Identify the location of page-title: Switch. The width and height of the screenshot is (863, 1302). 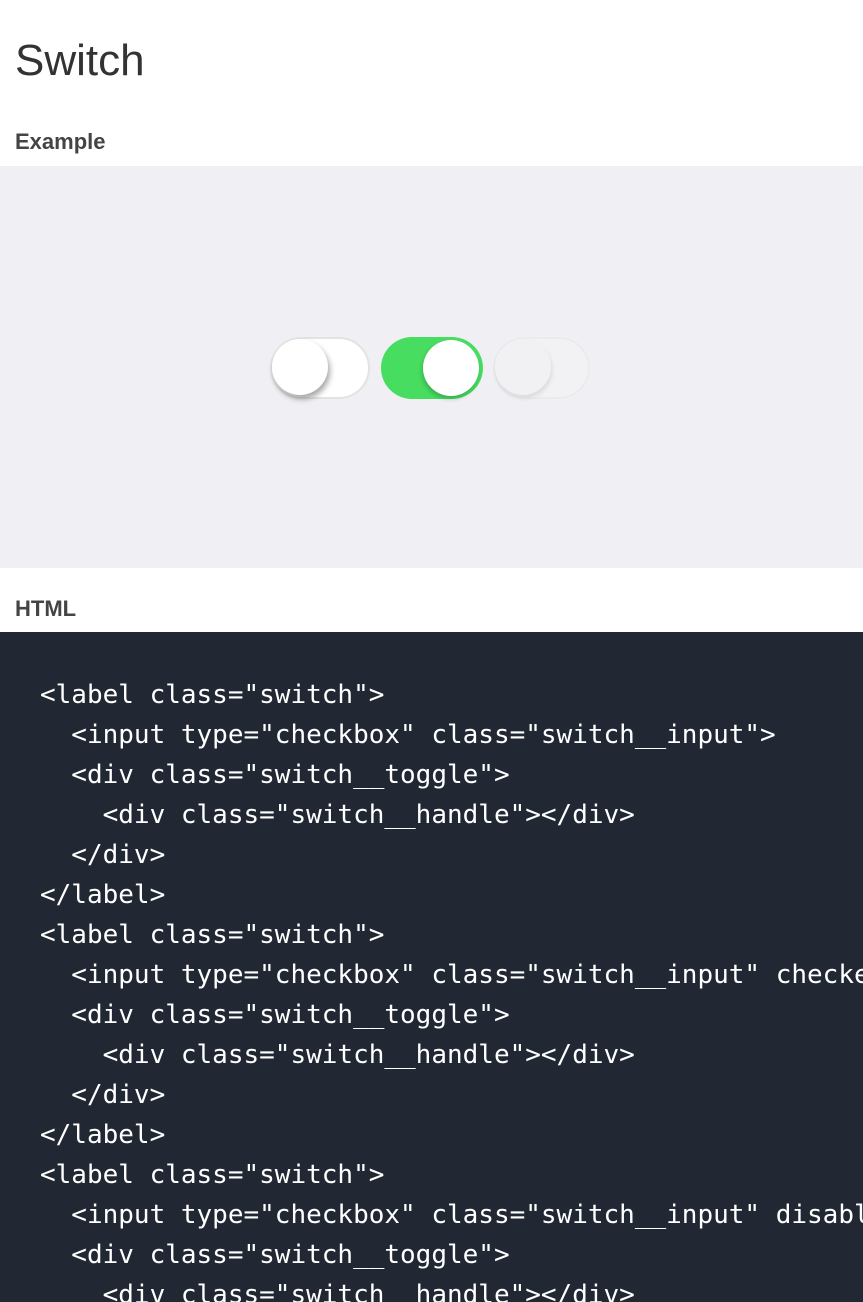
(80, 60).